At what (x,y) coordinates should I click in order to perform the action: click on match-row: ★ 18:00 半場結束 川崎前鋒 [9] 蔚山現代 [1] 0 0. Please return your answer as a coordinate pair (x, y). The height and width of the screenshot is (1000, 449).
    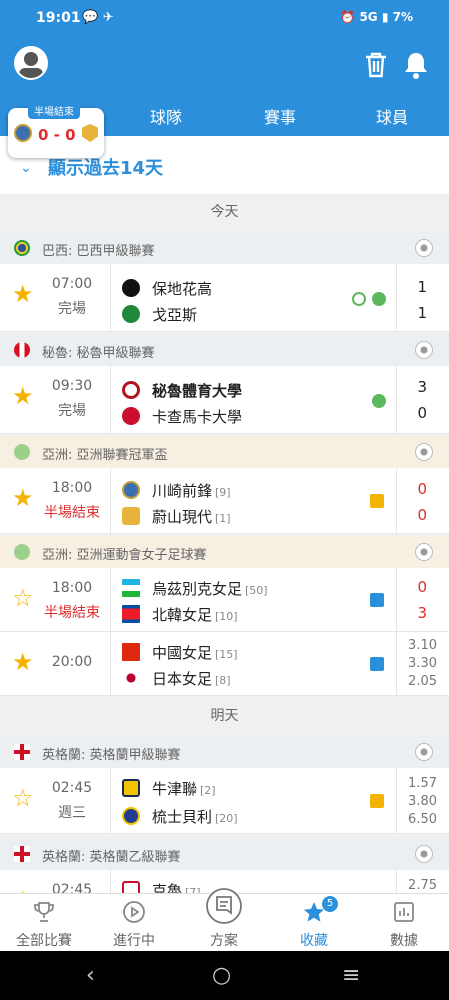
    Looking at the image, I should click on (224, 501).